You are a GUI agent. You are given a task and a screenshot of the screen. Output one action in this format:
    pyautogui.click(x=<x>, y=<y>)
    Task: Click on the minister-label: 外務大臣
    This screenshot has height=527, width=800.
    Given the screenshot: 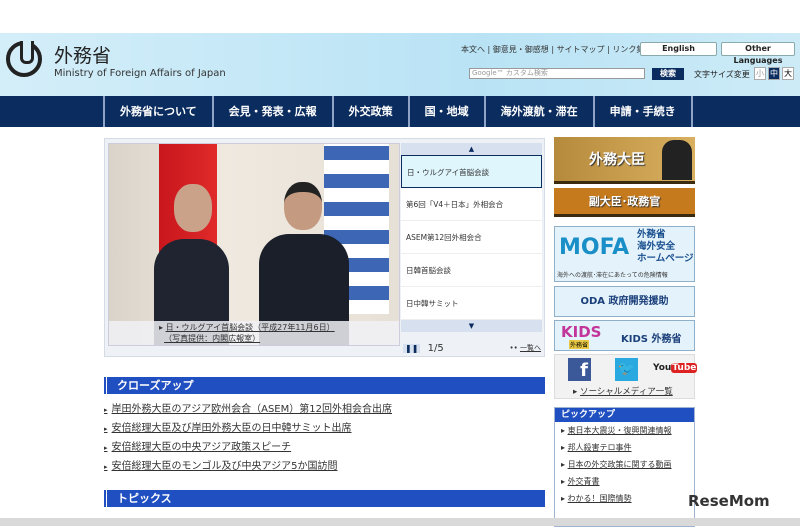 What is the action you would take?
    pyautogui.click(x=617, y=160)
    